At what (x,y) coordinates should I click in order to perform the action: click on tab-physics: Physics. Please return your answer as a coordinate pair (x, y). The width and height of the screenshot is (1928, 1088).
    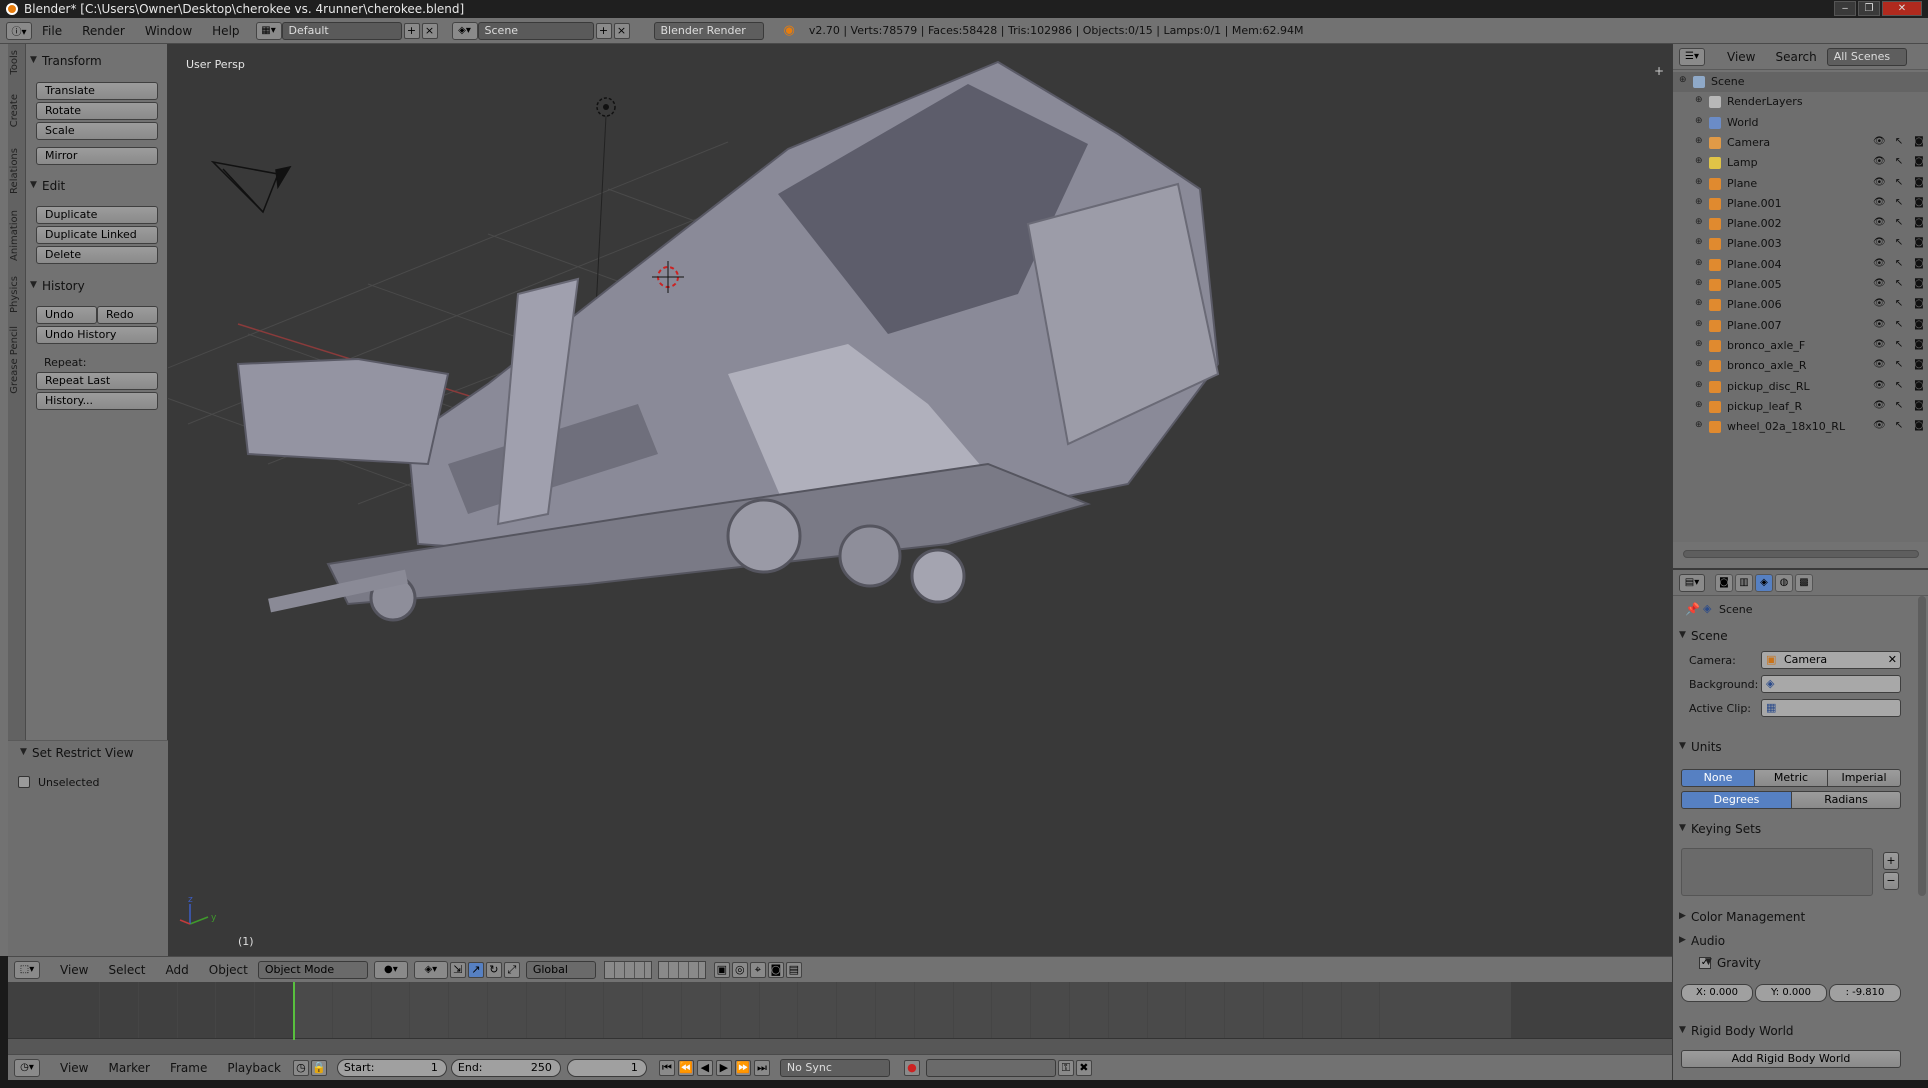
    Looking at the image, I should click on (17, 294).